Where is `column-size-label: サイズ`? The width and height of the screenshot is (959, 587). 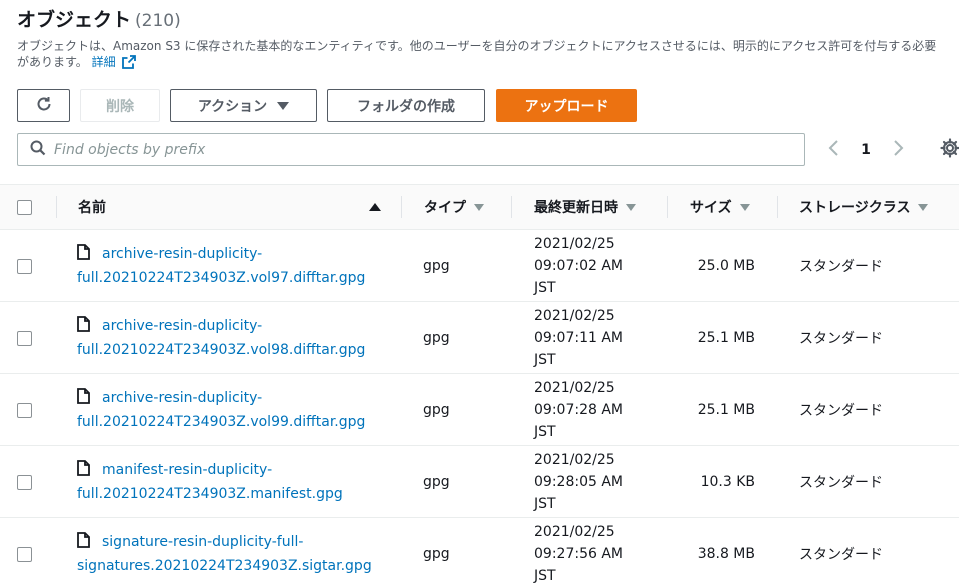 column-size-label: サイズ is located at coordinates (711, 208).